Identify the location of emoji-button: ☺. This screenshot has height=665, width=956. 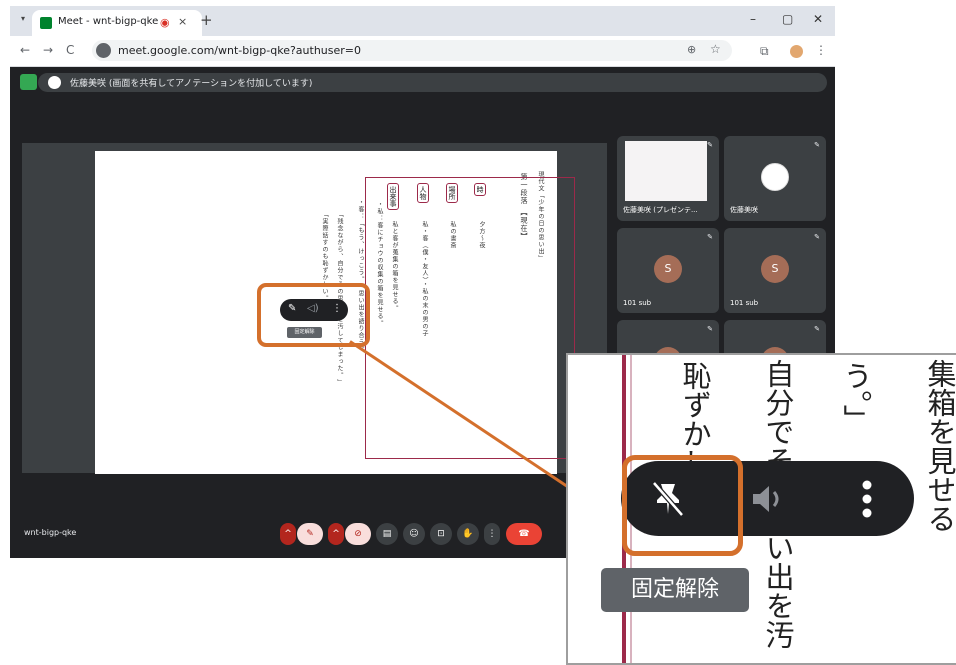
(414, 534).